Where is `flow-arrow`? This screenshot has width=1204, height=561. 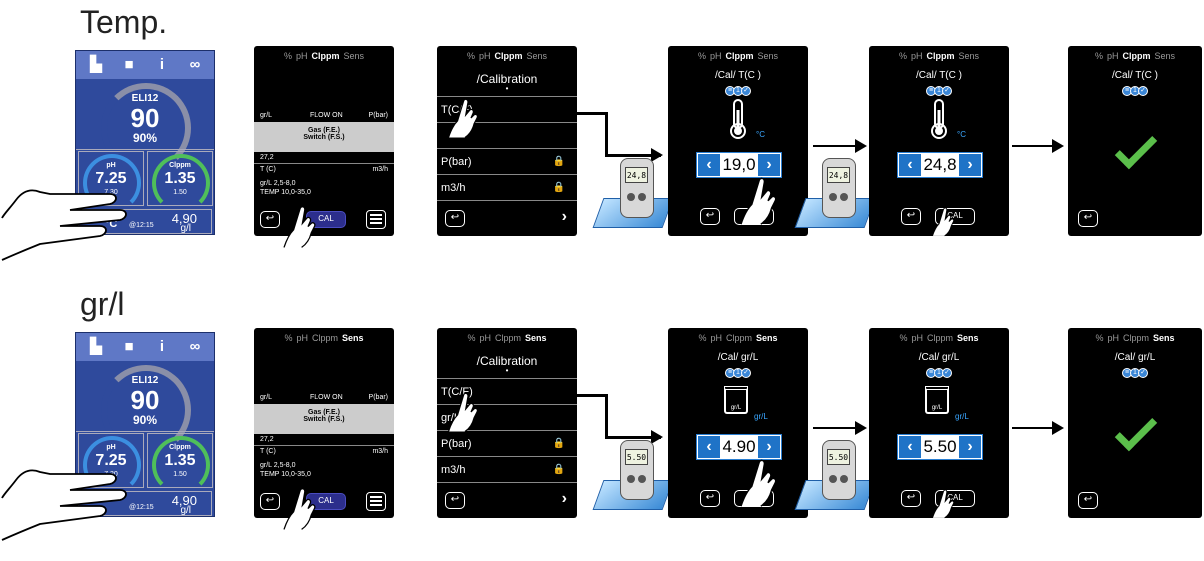
flow-arrow is located at coordinates (840, 146).